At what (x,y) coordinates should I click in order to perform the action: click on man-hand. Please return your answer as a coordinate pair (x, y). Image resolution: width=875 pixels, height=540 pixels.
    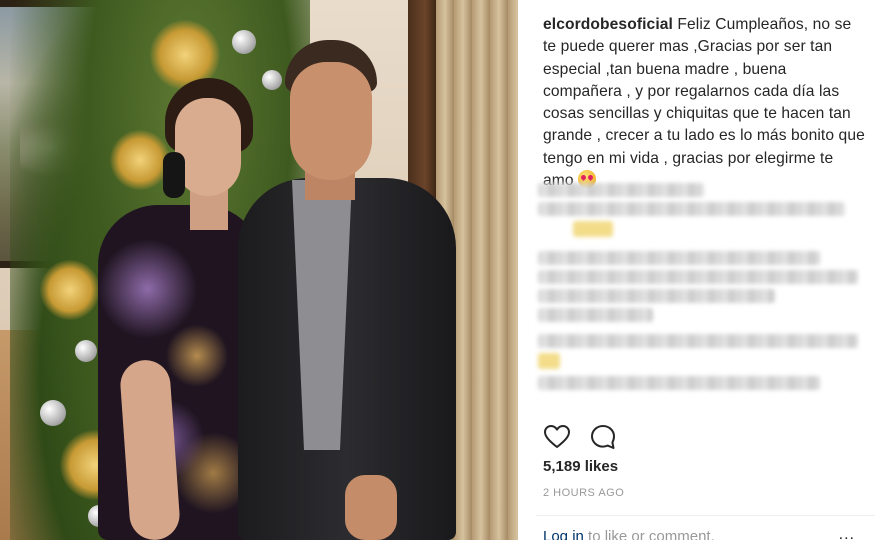
    Looking at the image, I should click on (371, 507).